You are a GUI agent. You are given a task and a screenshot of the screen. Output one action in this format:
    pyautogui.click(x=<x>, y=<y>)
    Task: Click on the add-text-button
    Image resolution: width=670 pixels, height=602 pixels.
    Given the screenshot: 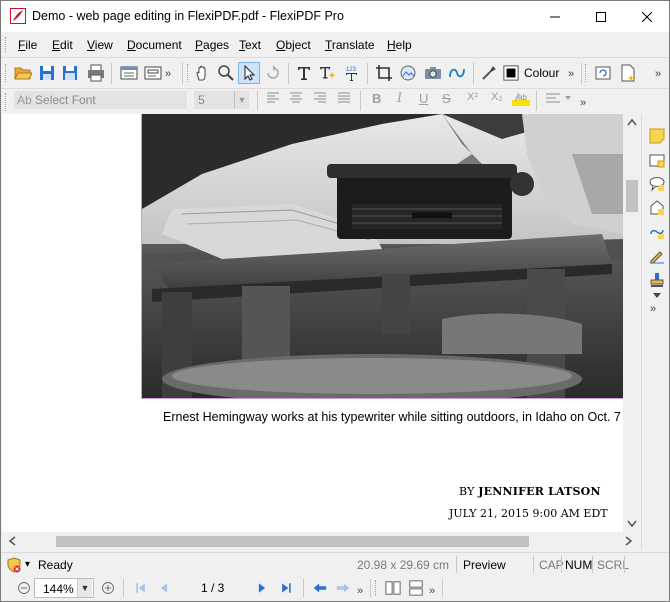 What is the action you would take?
    pyautogui.click(x=328, y=73)
    